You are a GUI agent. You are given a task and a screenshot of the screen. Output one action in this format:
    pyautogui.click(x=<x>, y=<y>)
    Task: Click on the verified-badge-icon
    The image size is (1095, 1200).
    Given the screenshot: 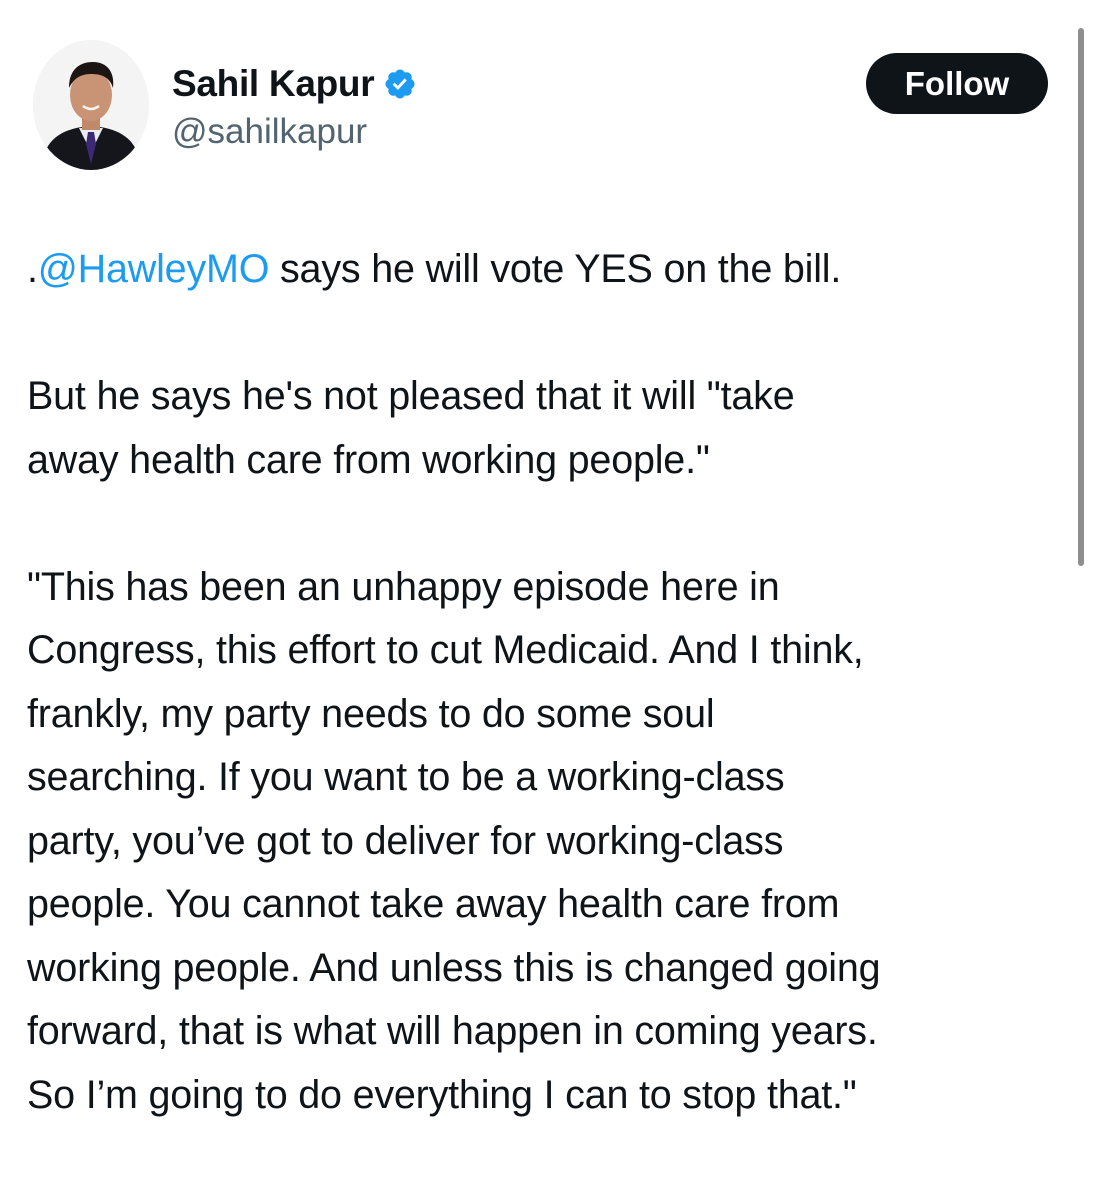 What is the action you would take?
    pyautogui.click(x=400, y=84)
    